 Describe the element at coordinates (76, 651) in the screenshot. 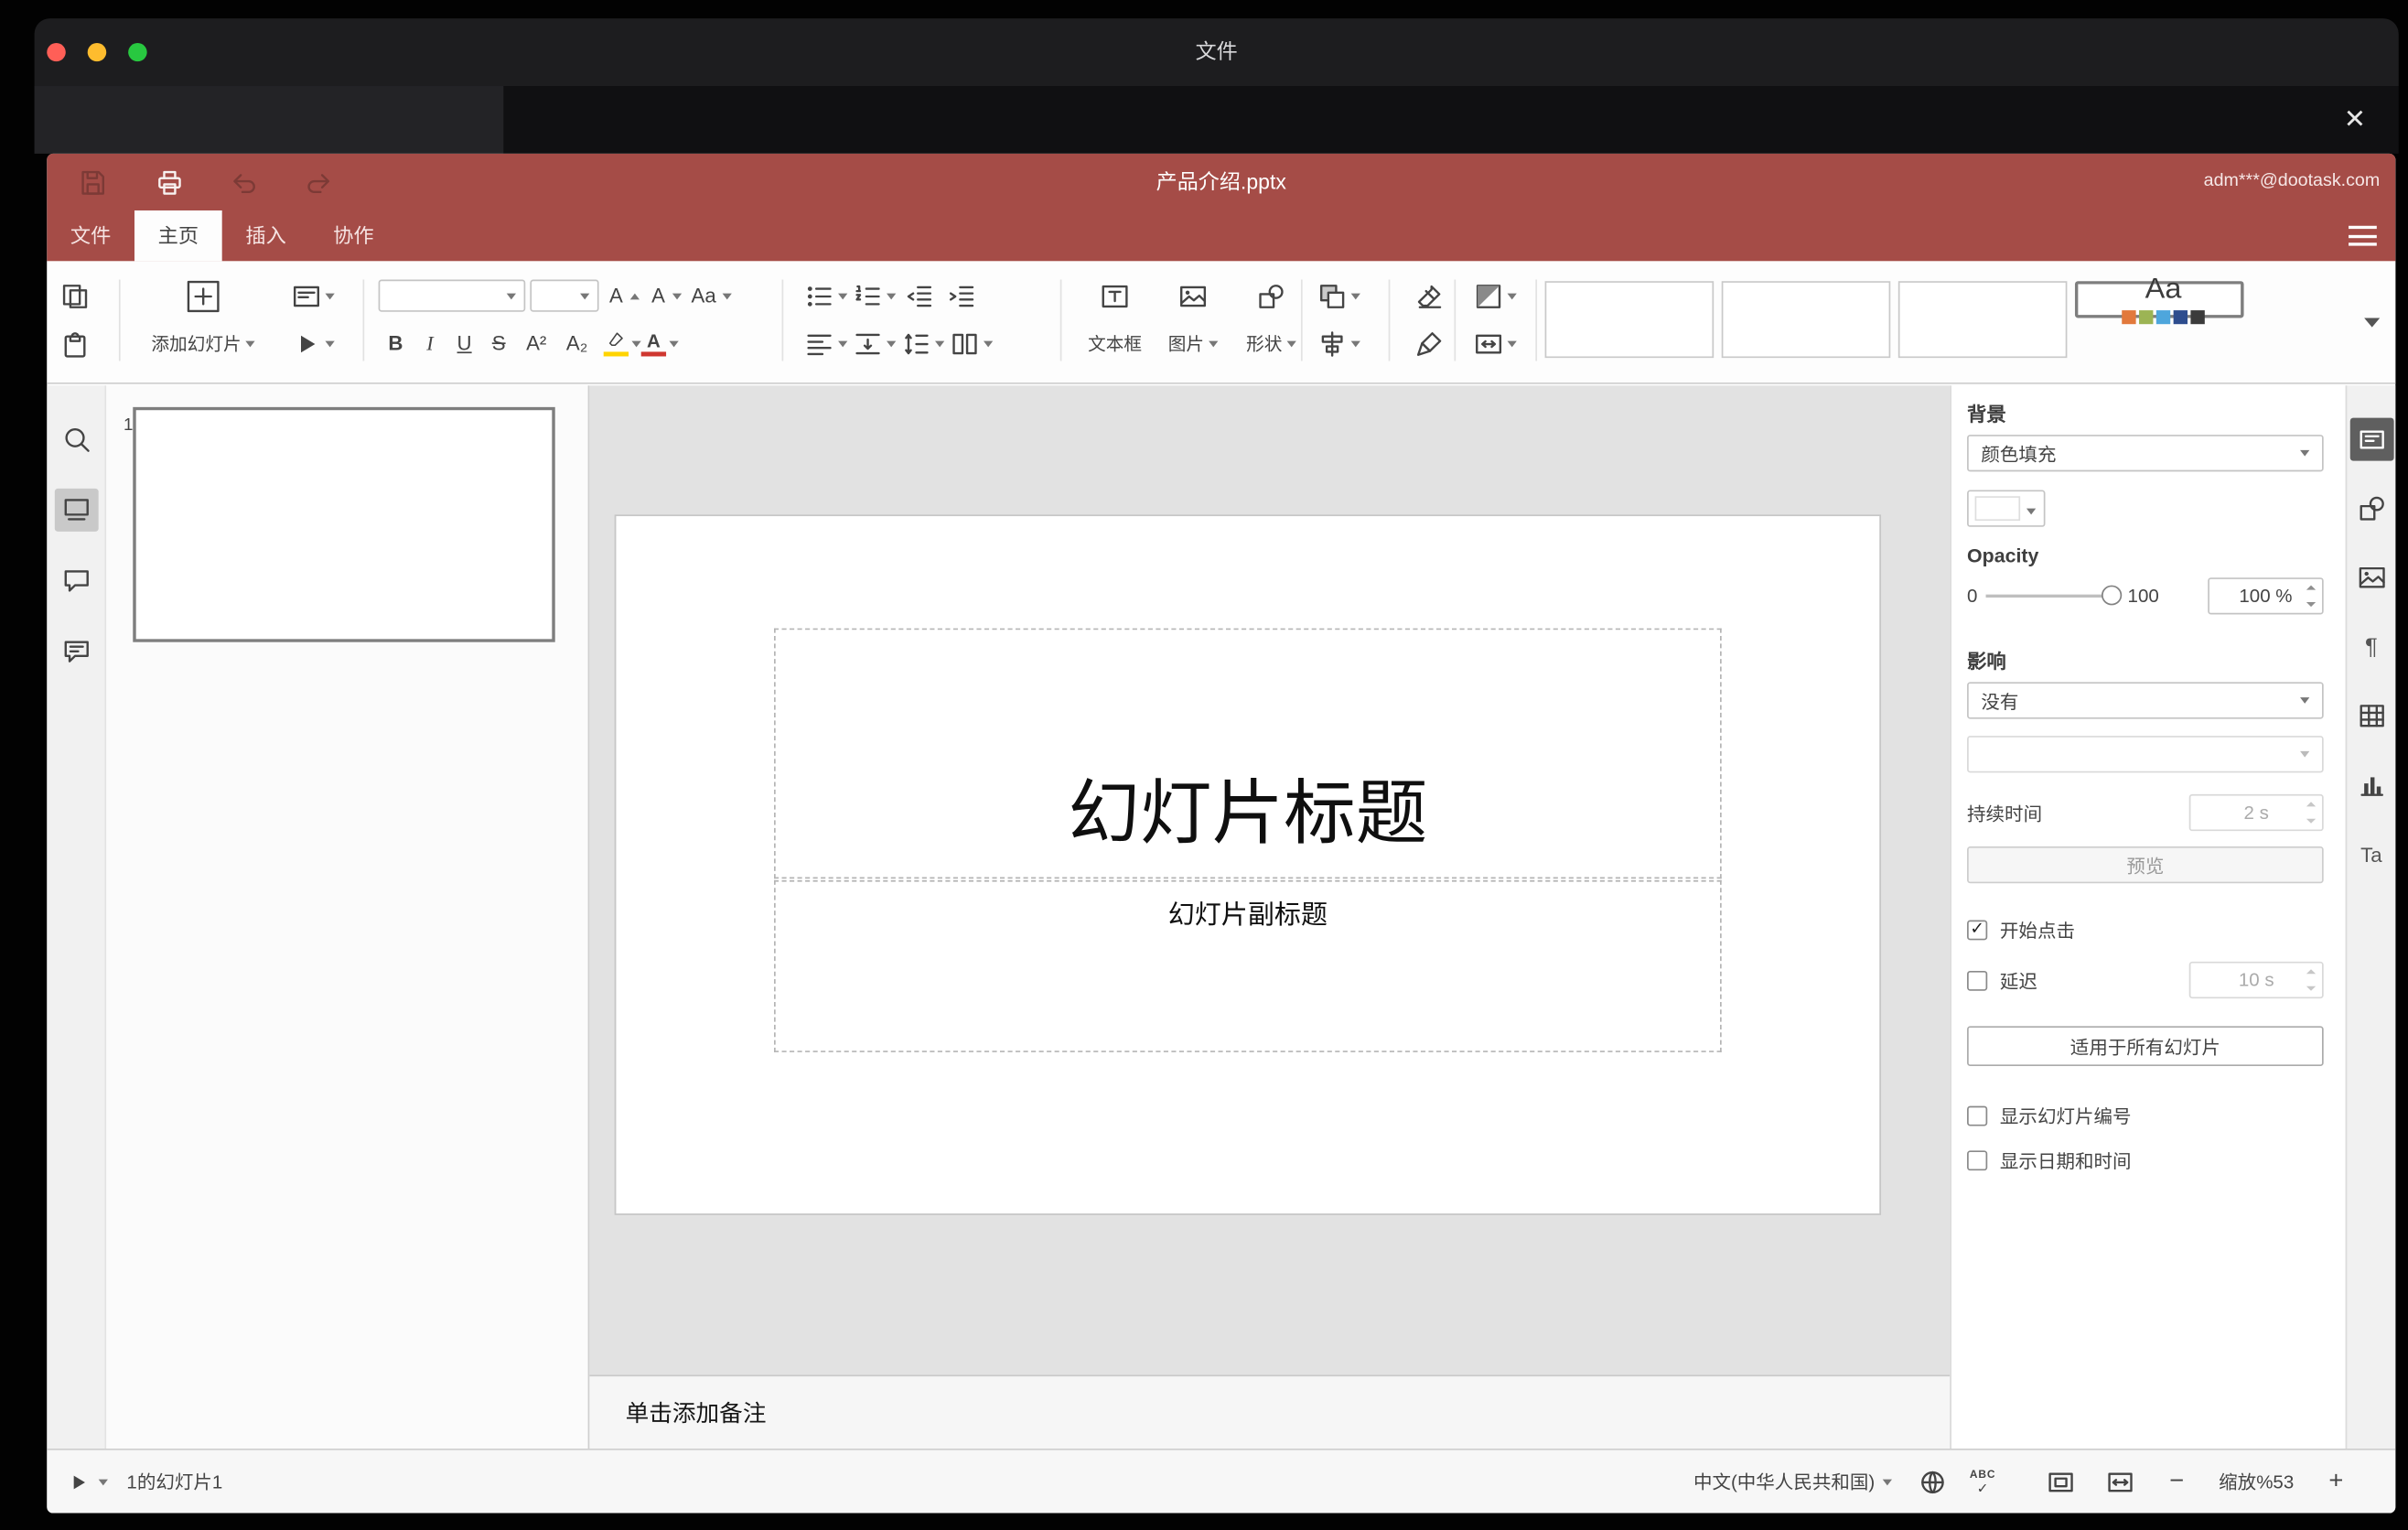

I see `chat-tab` at that location.